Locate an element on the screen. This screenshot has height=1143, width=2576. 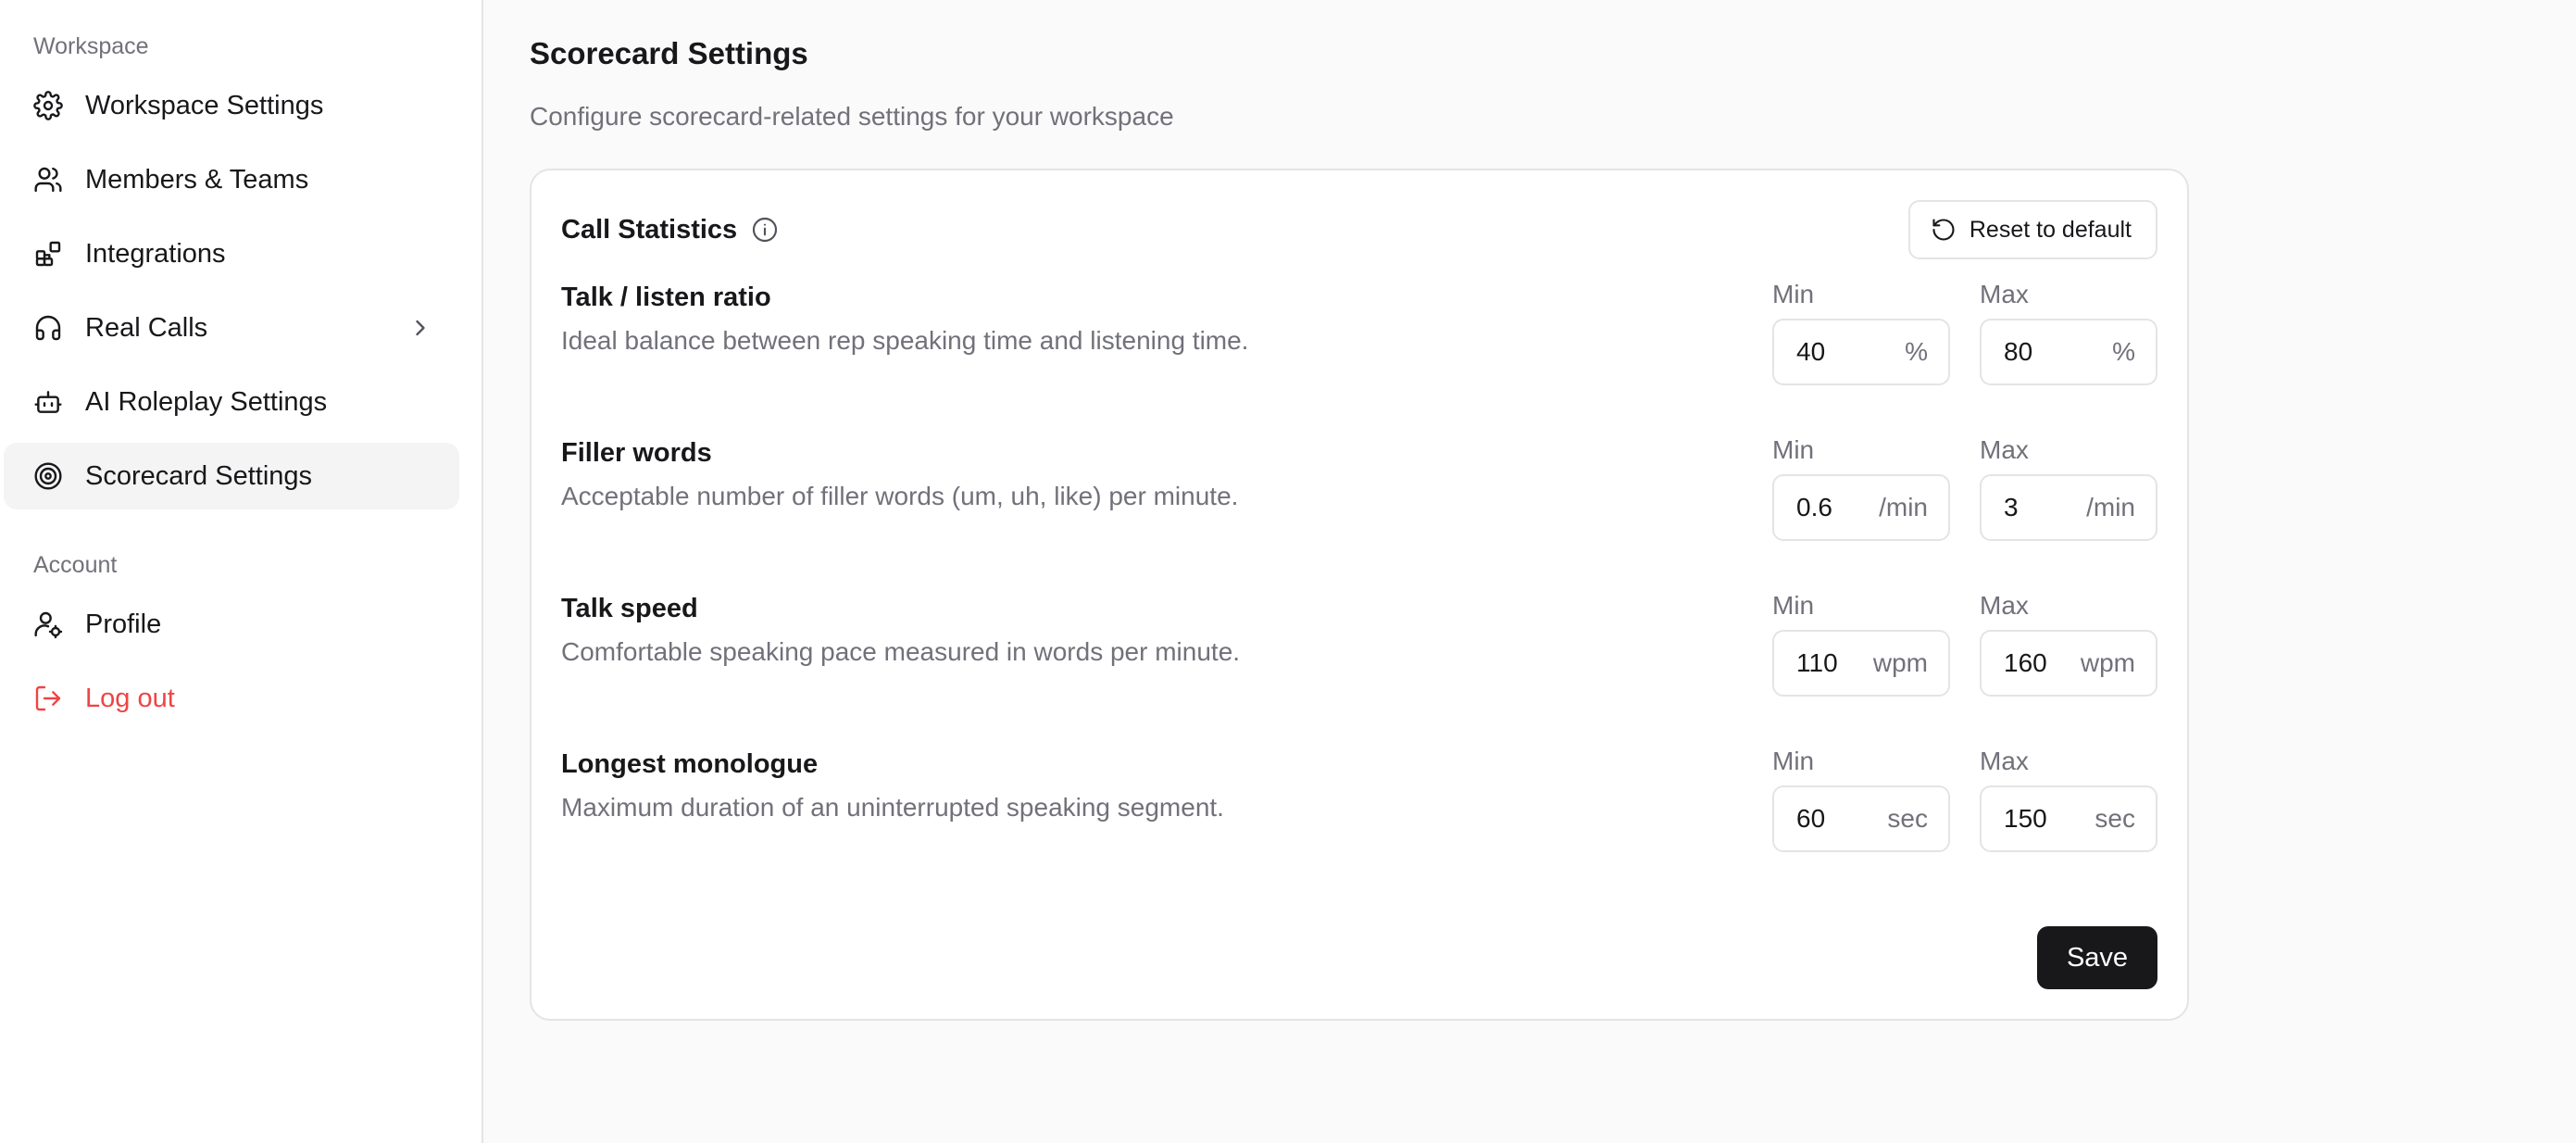
min-field: Min sec is located at coordinates (1861, 821).